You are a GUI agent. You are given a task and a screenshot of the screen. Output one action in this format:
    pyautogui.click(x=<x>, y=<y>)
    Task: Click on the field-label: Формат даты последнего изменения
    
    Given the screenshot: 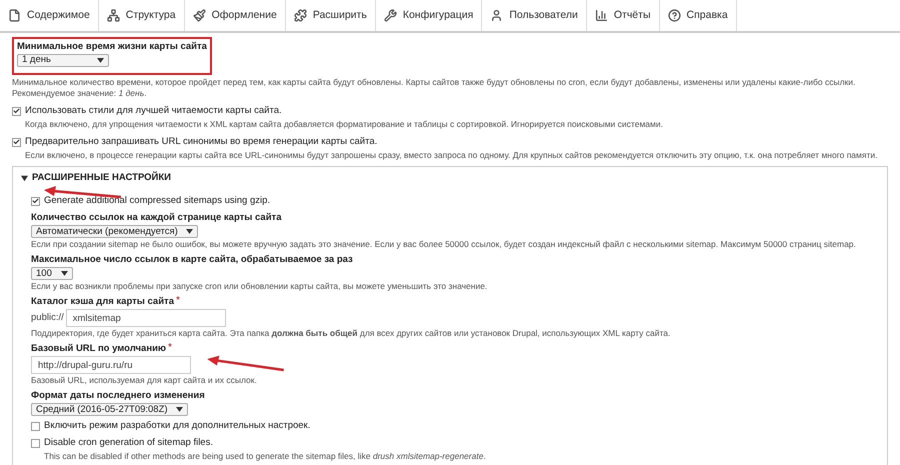 What is the action you would take?
    pyautogui.click(x=118, y=396)
    